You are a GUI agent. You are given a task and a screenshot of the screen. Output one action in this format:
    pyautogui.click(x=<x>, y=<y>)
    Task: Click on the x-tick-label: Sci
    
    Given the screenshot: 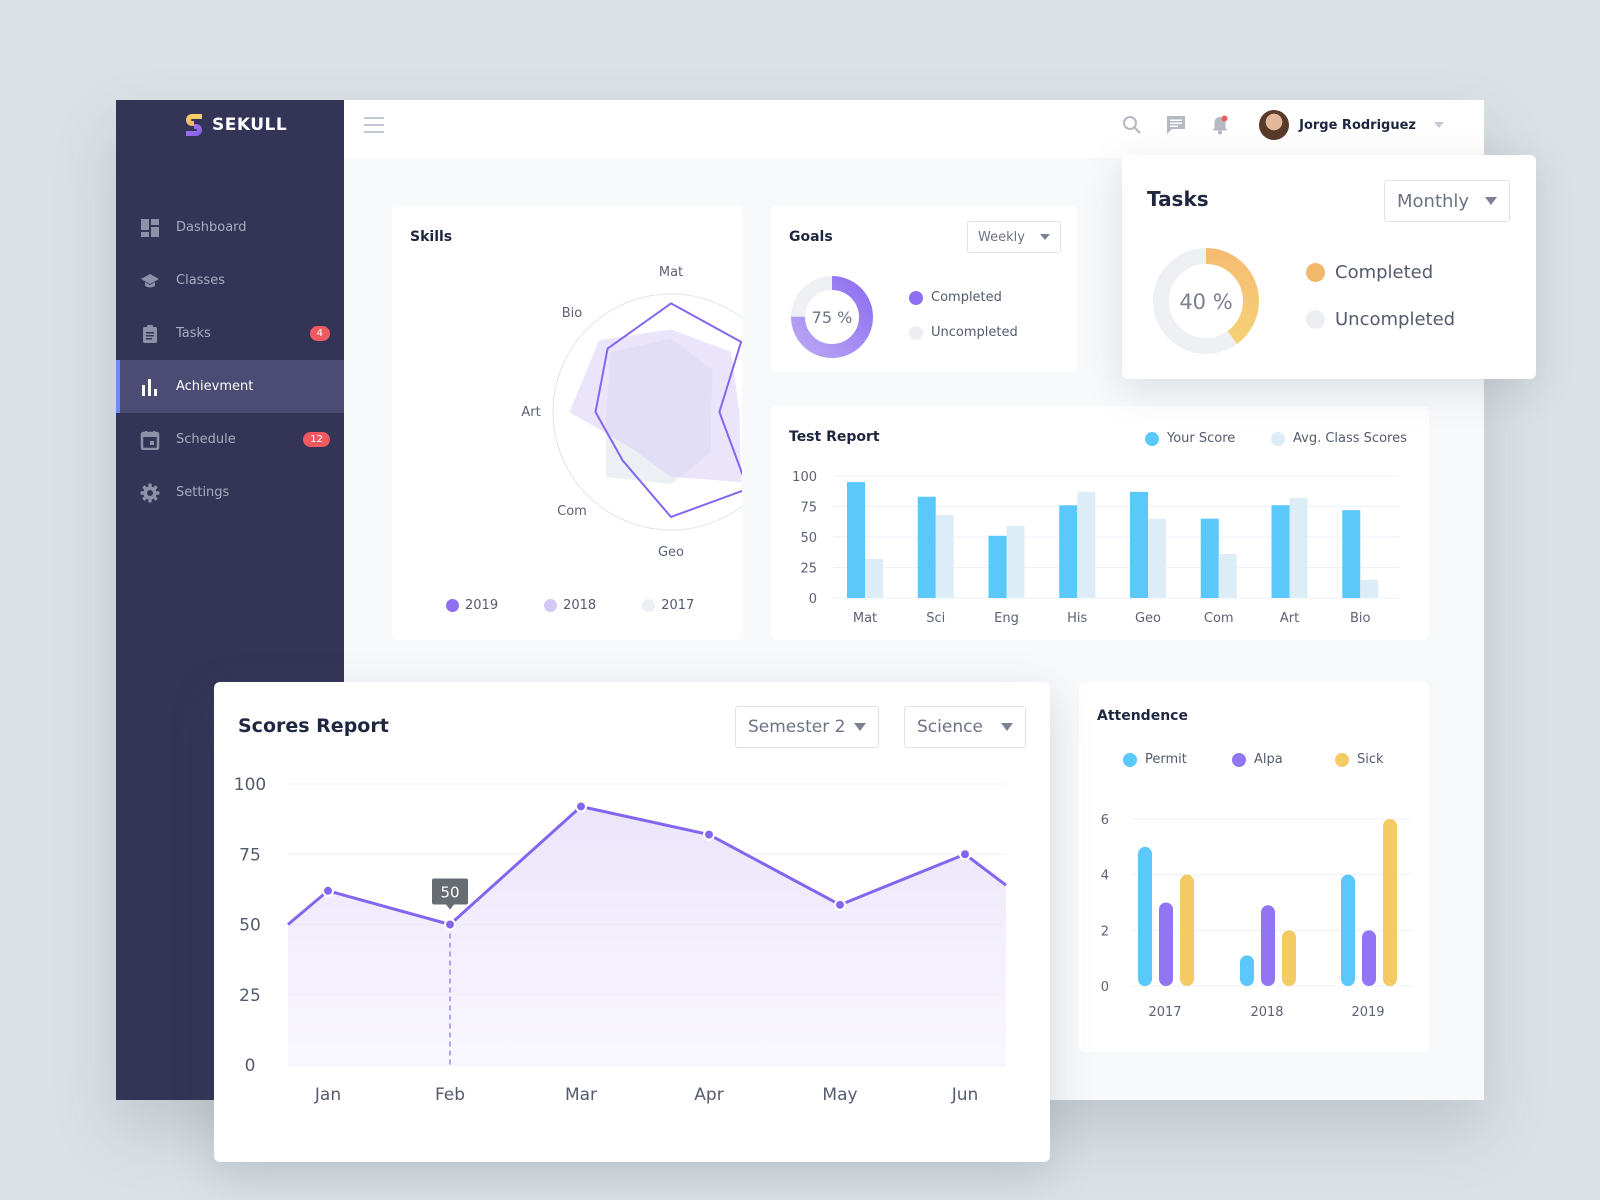 What is the action you would take?
    pyautogui.click(x=935, y=618)
    